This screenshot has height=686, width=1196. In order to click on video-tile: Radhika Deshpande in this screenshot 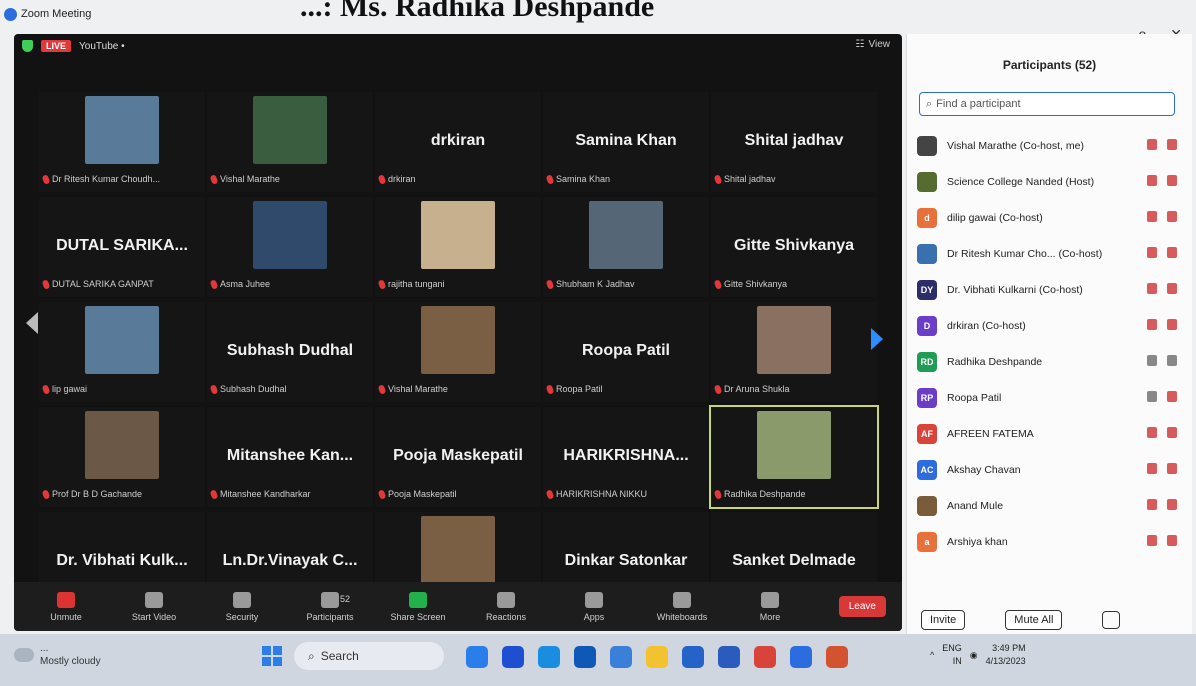, I will do `click(794, 457)`.